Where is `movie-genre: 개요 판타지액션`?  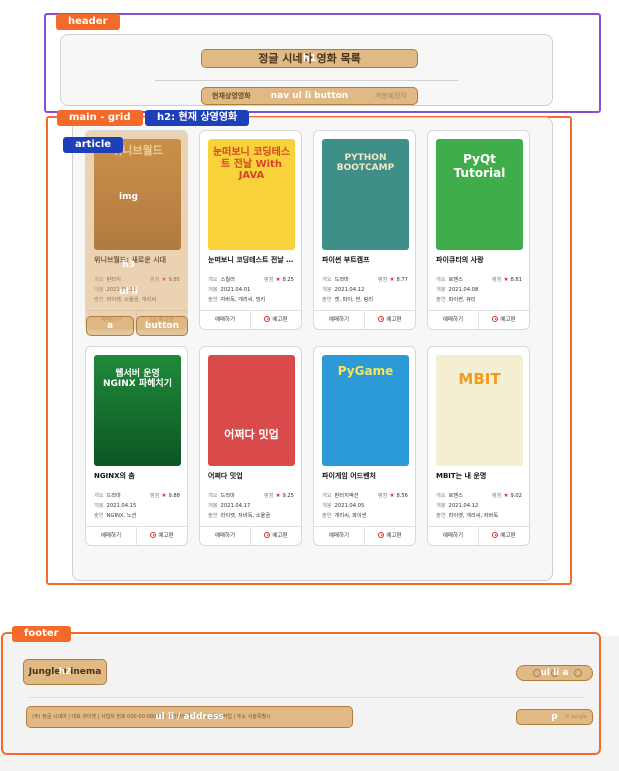
movie-genre: 개요 판타지액션 is located at coordinates (340, 496).